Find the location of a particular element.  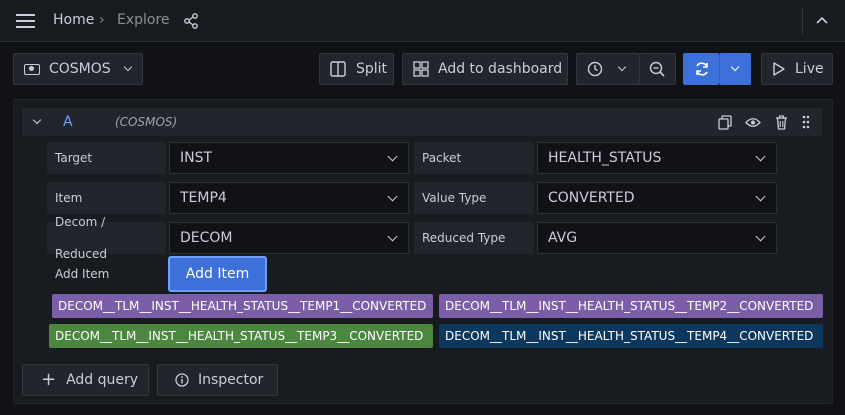

add-to-dashboard-button: Add to dashboard is located at coordinates (485, 69).